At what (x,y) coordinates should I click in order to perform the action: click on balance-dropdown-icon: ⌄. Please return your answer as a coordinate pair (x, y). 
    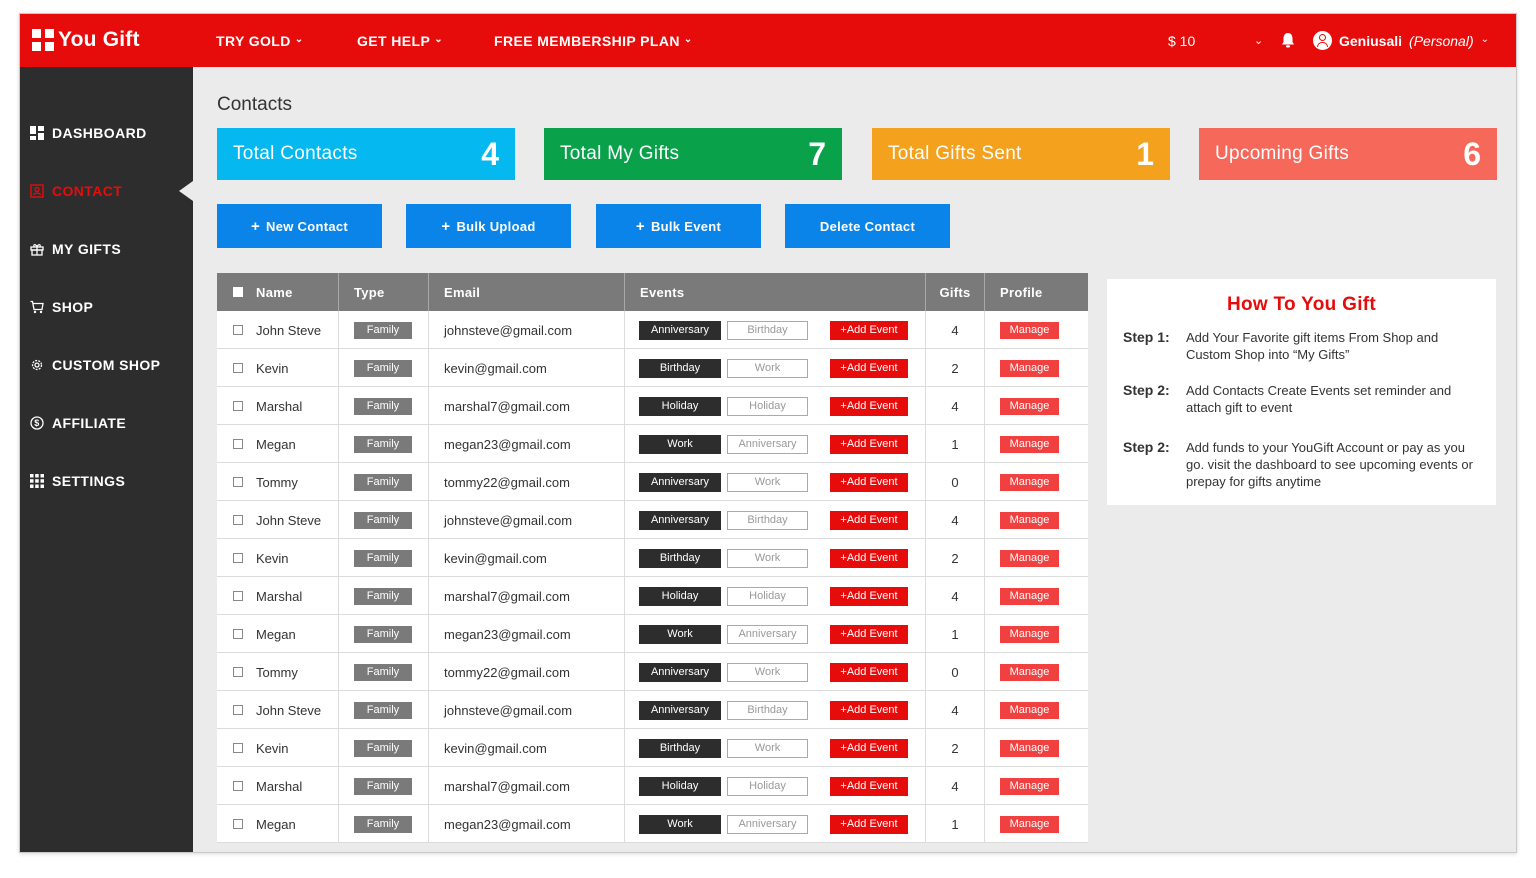
    Looking at the image, I should click on (1258, 40).